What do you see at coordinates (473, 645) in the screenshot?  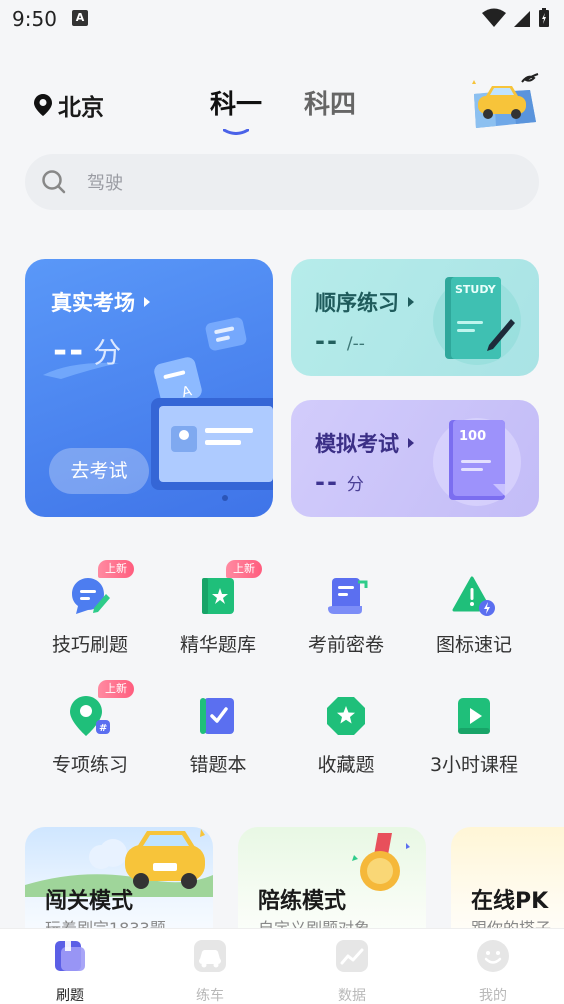 I see `feature-label: 图标速记` at bounding box center [473, 645].